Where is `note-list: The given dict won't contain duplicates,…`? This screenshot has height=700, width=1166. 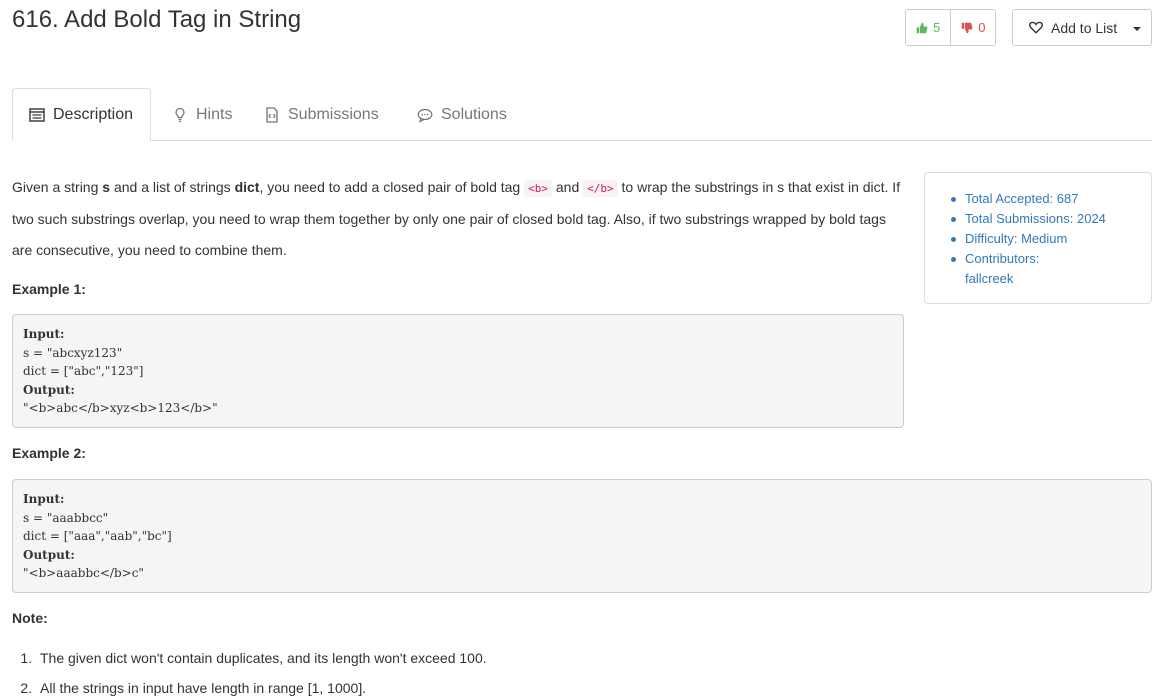 note-list: The given dict won't contain duplicates,… is located at coordinates (261, 671).